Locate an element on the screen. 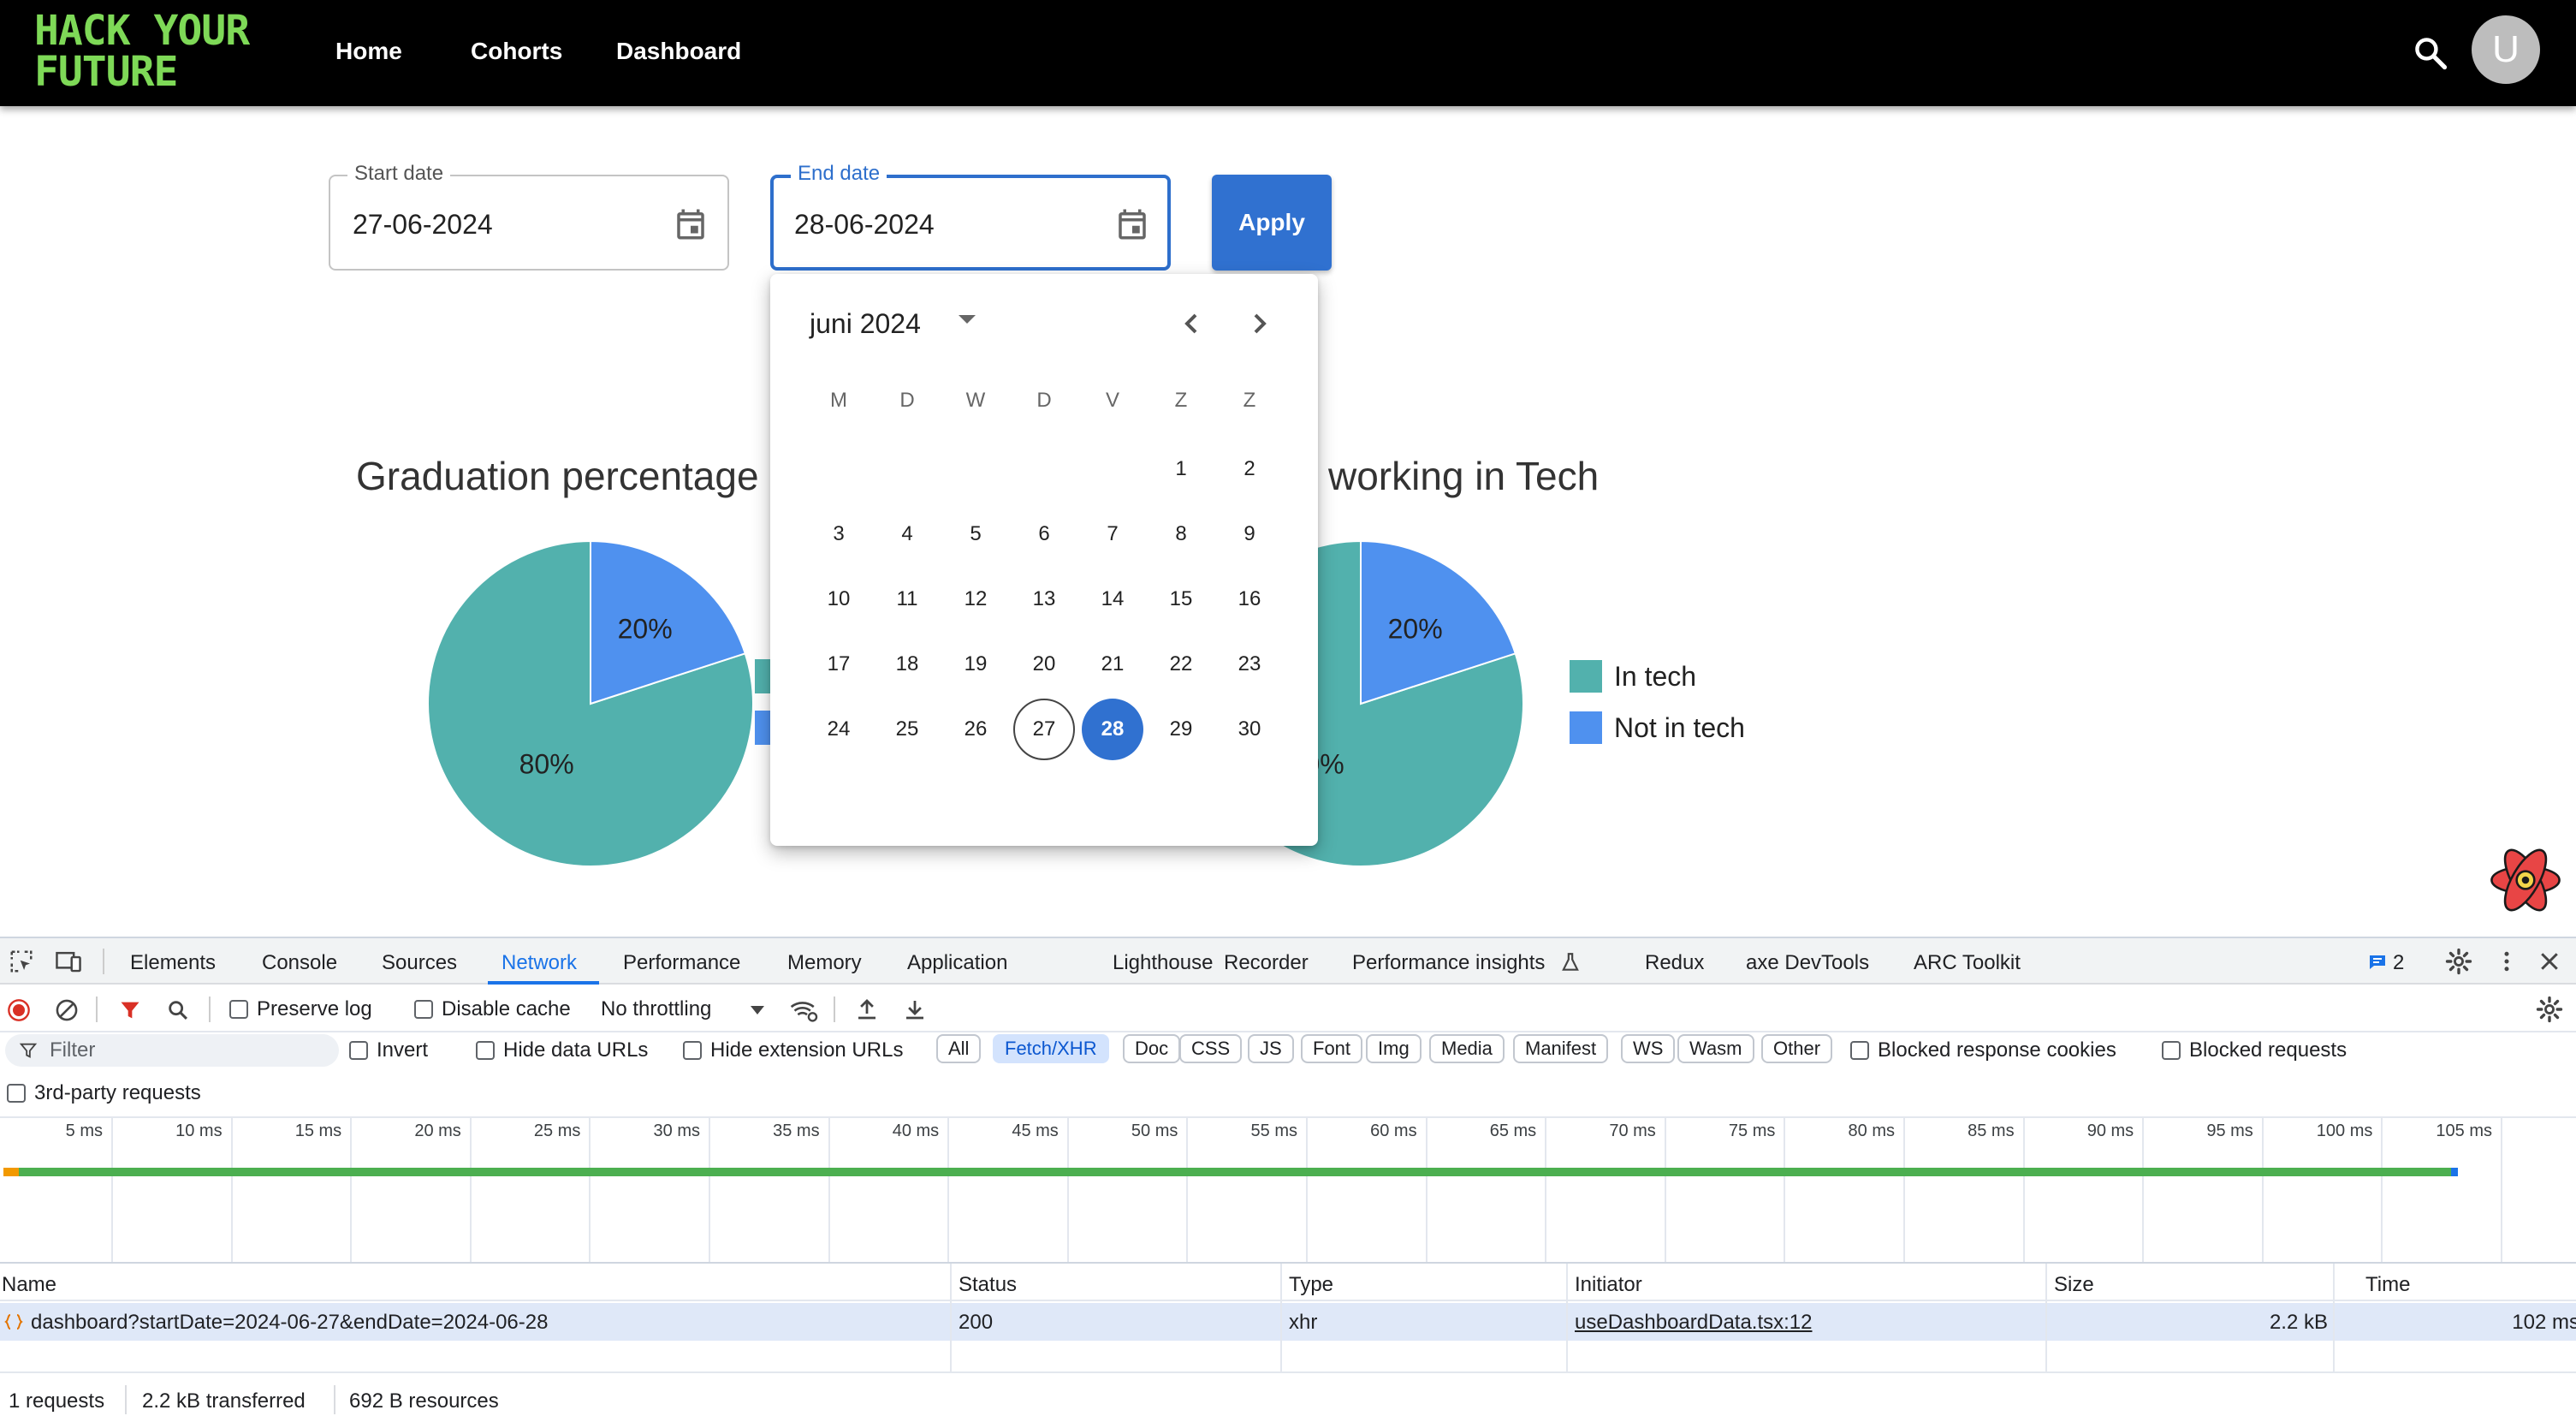  upload-icon is located at coordinates (867, 1009).